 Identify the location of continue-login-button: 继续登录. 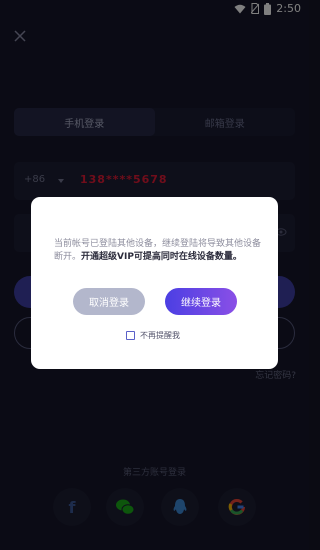
(201, 301).